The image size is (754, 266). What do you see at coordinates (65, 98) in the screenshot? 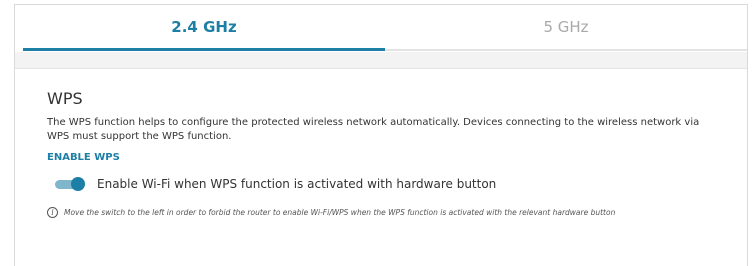
I see `section-title: WPS` at bounding box center [65, 98].